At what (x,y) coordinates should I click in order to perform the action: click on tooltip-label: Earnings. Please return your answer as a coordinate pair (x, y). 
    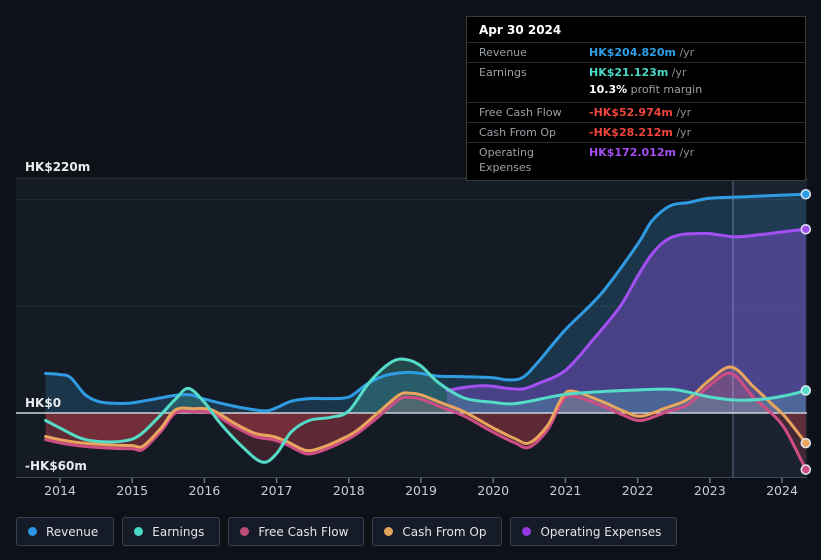
    Looking at the image, I should click on (503, 72).